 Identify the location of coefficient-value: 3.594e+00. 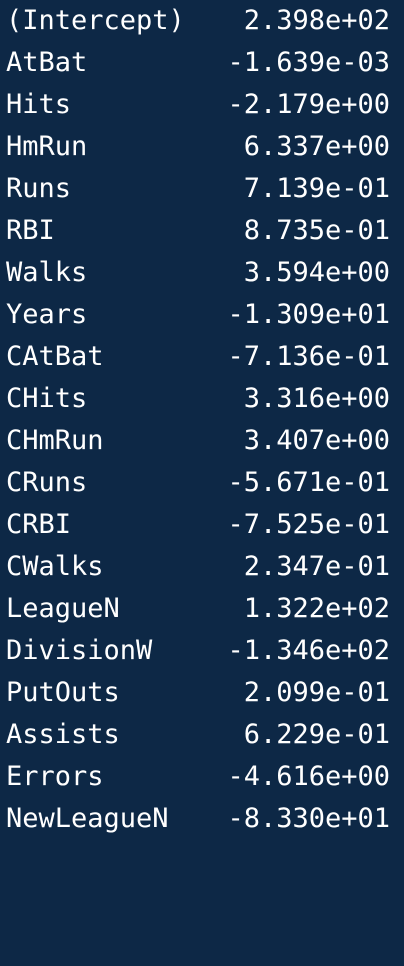
(316, 272).